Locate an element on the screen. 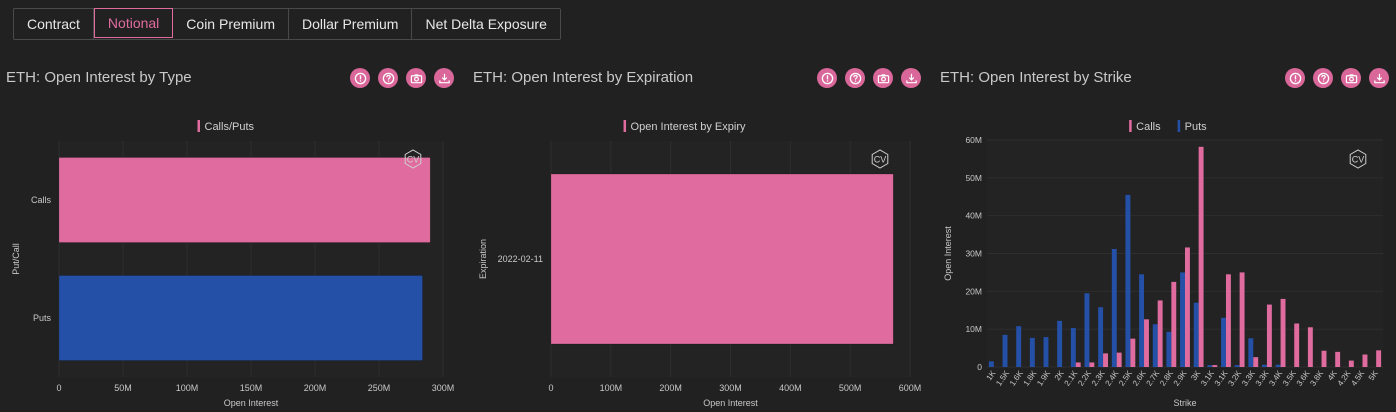  y-tick-label: 50M is located at coordinates (973, 178).